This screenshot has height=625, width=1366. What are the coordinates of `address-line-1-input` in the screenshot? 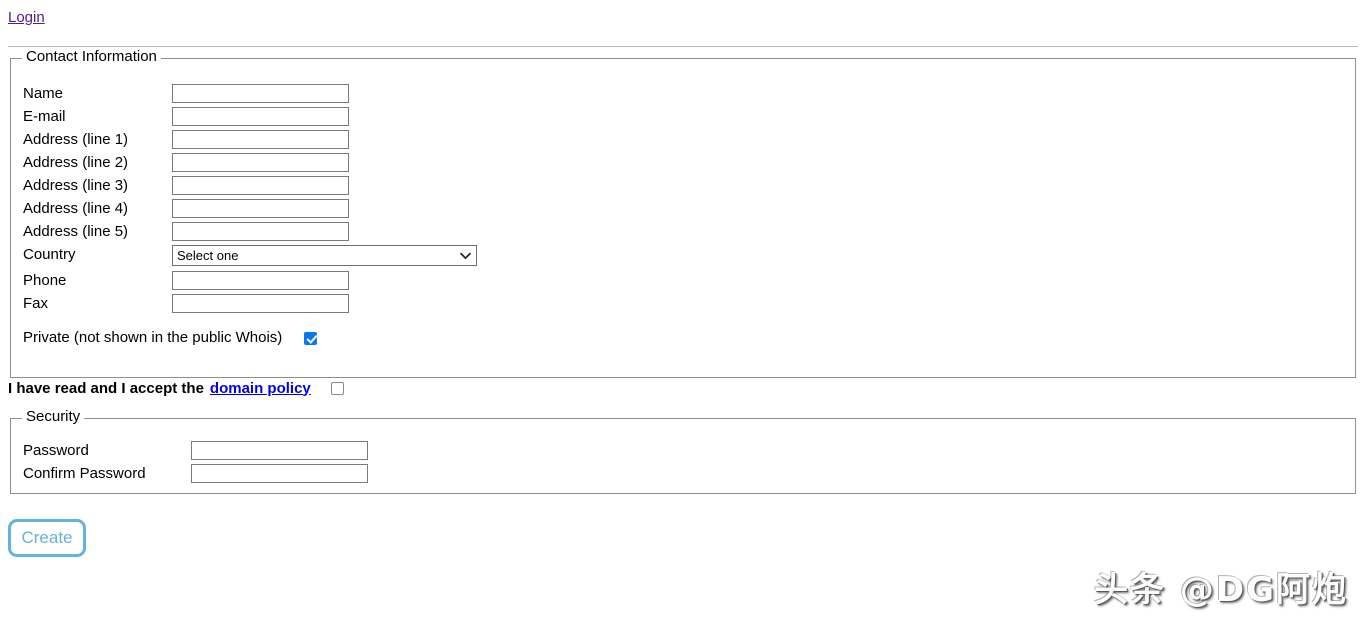 It's located at (260, 139).